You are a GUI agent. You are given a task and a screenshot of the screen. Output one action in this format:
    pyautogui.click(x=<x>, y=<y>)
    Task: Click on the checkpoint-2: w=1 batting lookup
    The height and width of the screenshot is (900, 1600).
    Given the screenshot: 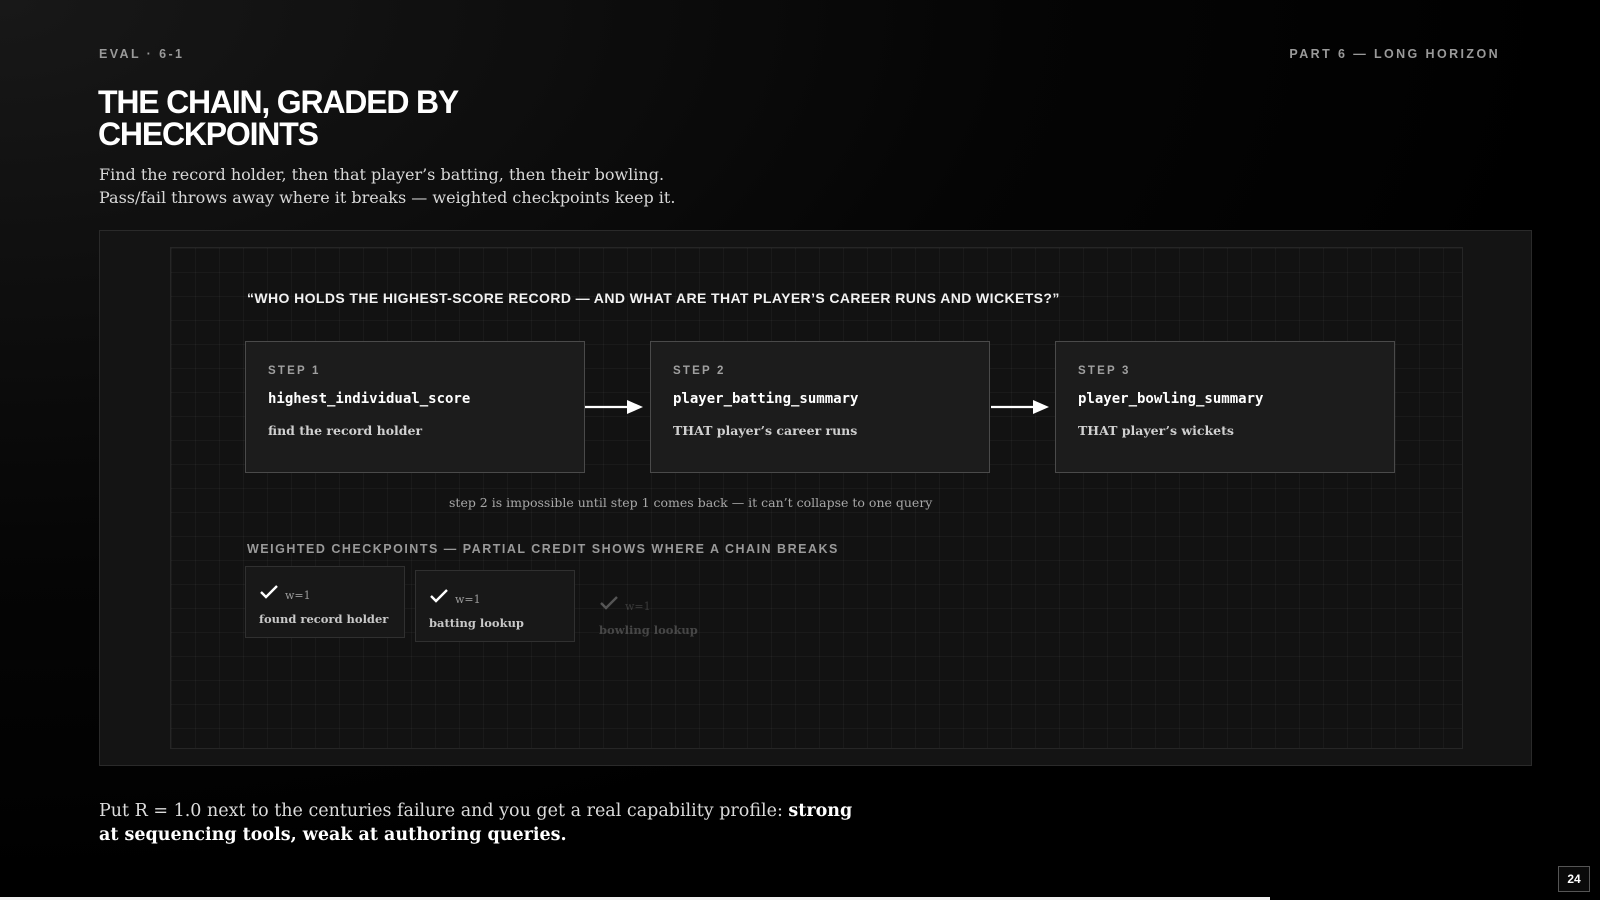 What is the action you would take?
    pyautogui.click(x=495, y=606)
    